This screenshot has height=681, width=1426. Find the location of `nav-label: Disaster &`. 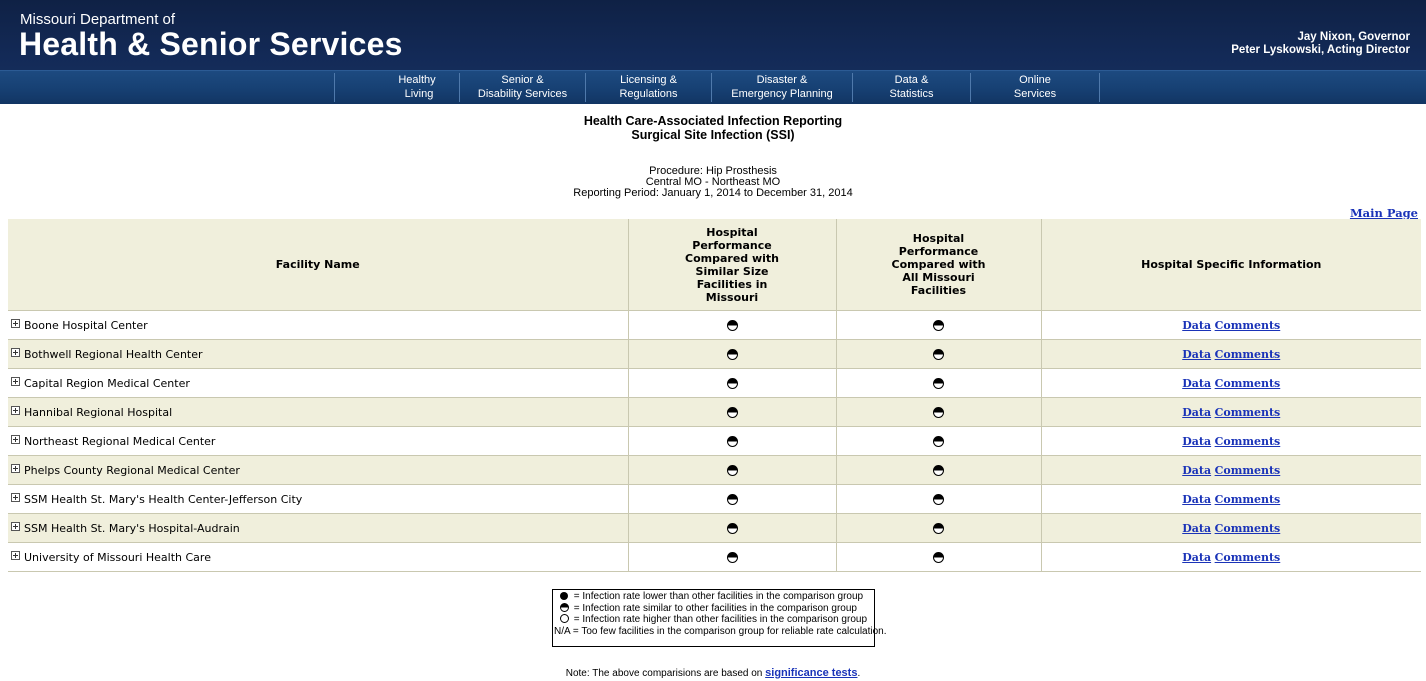

nav-label: Disaster & is located at coordinates (782, 80).